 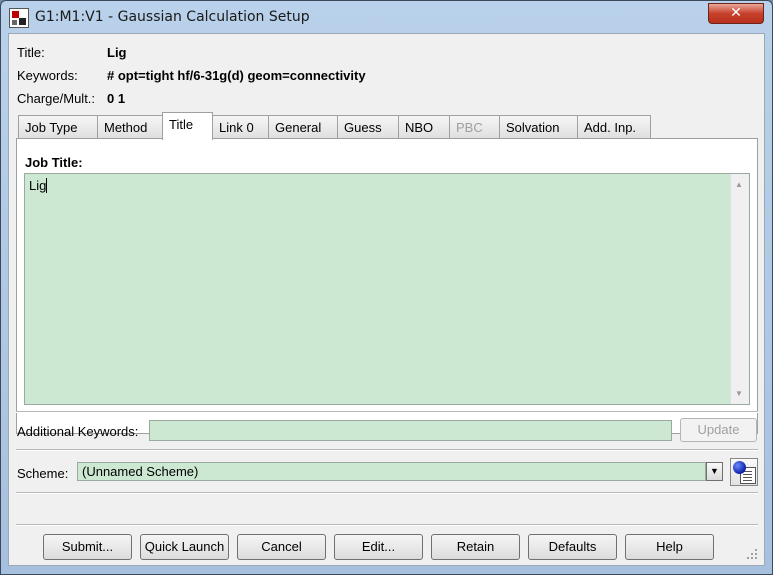 What do you see at coordinates (386, 17) in the screenshot?
I see `title-bar: G1:M1:V1 - Gaussian Calculation Setup ✕` at bounding box center [386, 17].